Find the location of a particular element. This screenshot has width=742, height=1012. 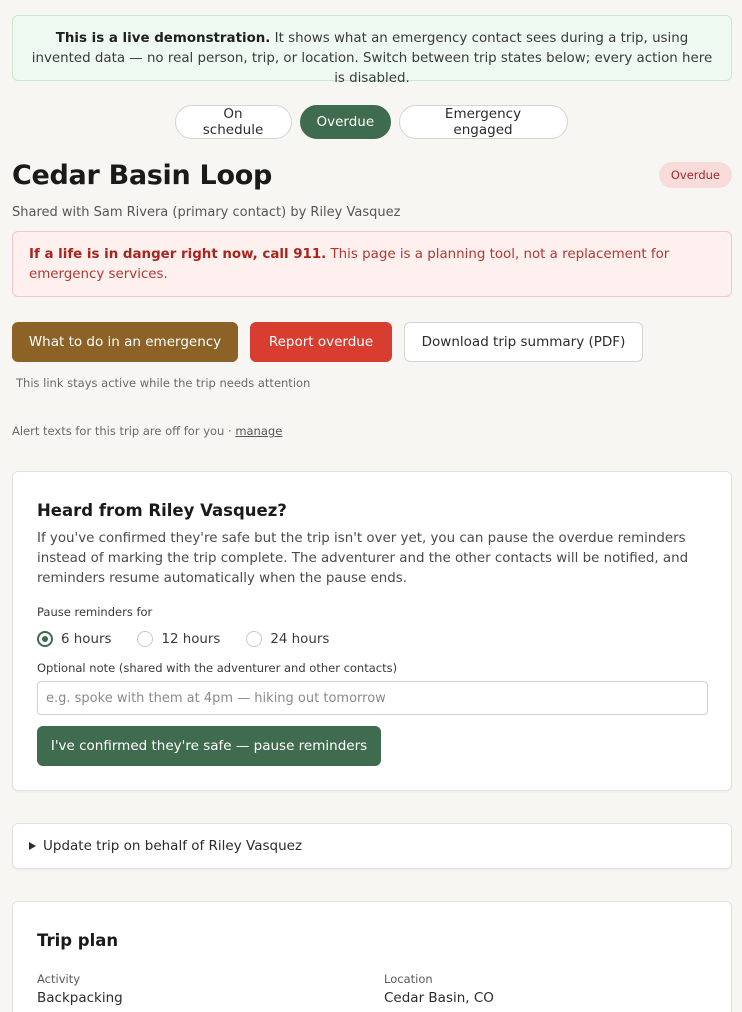

pause-option-12h: 12 hours is located at coordinates (178, 639).